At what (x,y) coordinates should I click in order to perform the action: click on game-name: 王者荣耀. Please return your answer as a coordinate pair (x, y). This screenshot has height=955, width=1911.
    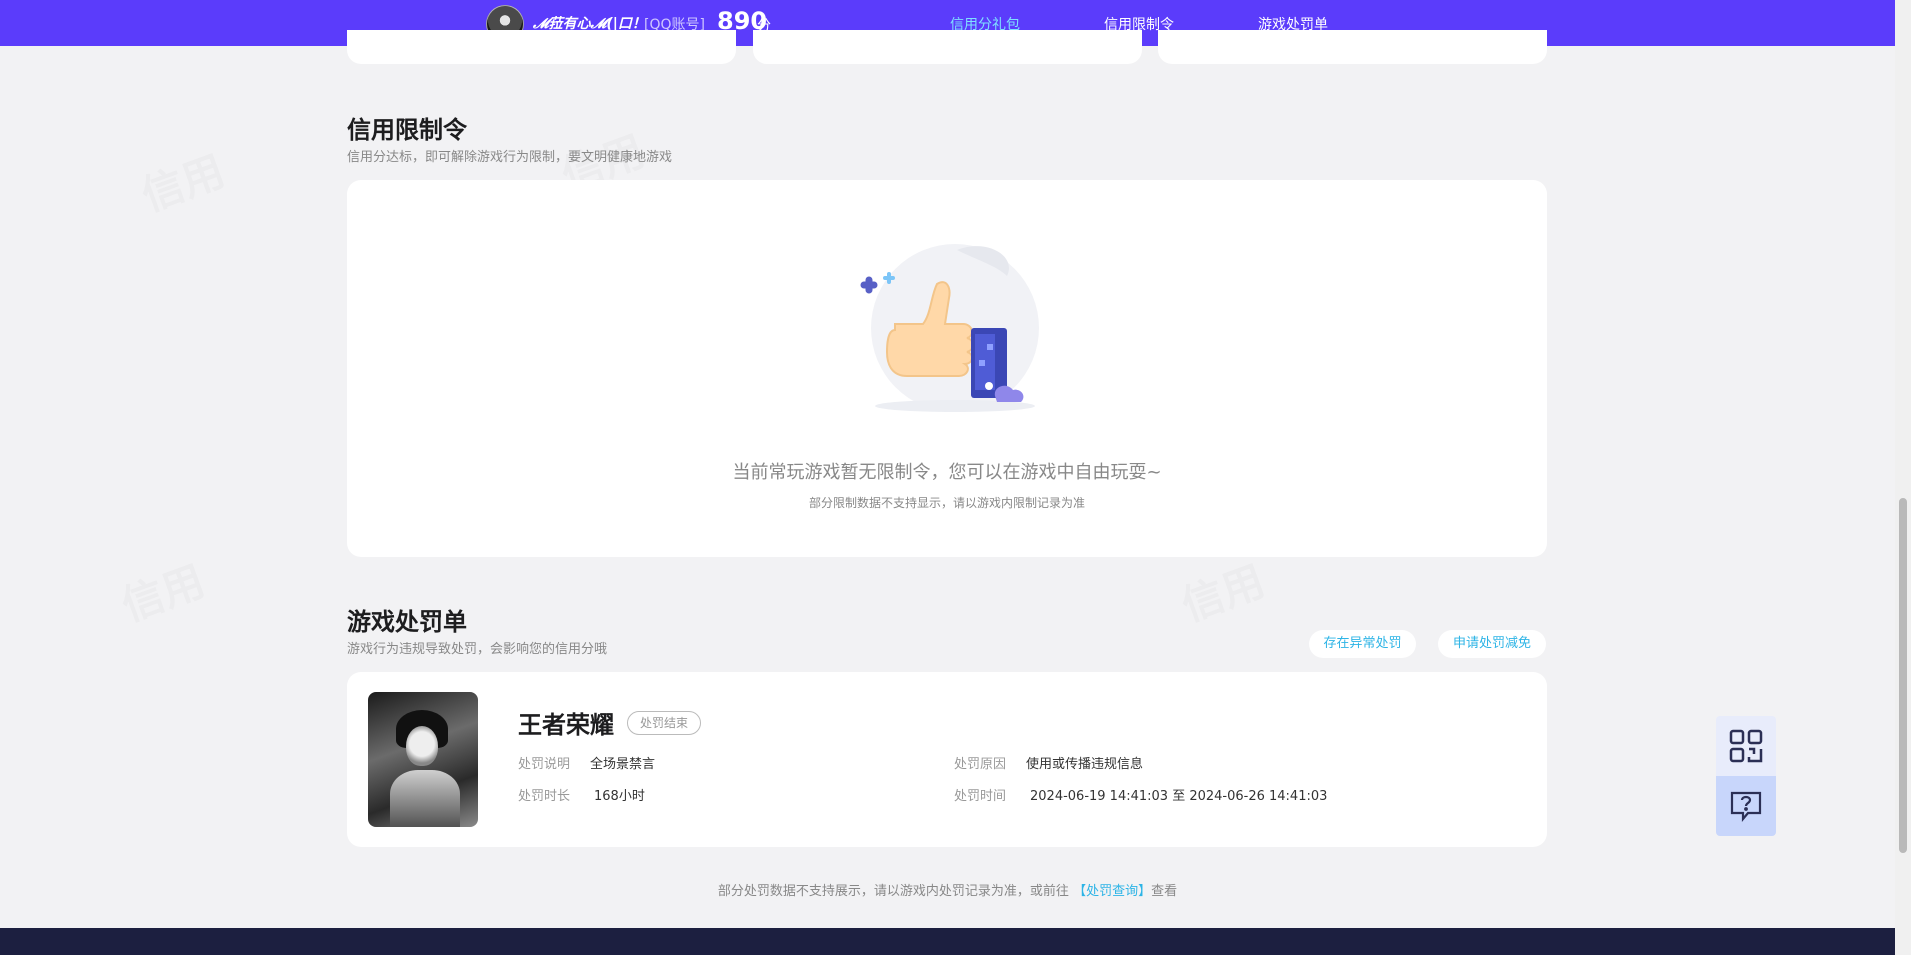
    Looking at the image, I should click on (566, 725).